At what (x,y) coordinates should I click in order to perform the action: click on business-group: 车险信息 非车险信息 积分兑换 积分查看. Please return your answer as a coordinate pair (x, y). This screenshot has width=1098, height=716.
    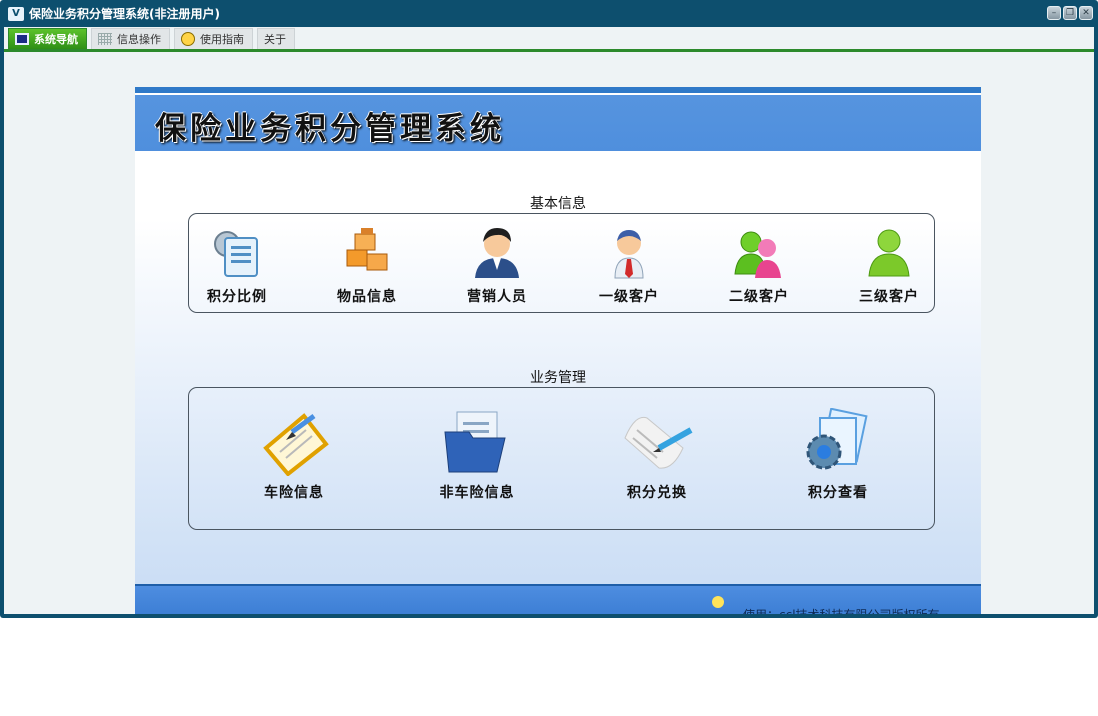
    Looking at the image, I should click on (561, 458).